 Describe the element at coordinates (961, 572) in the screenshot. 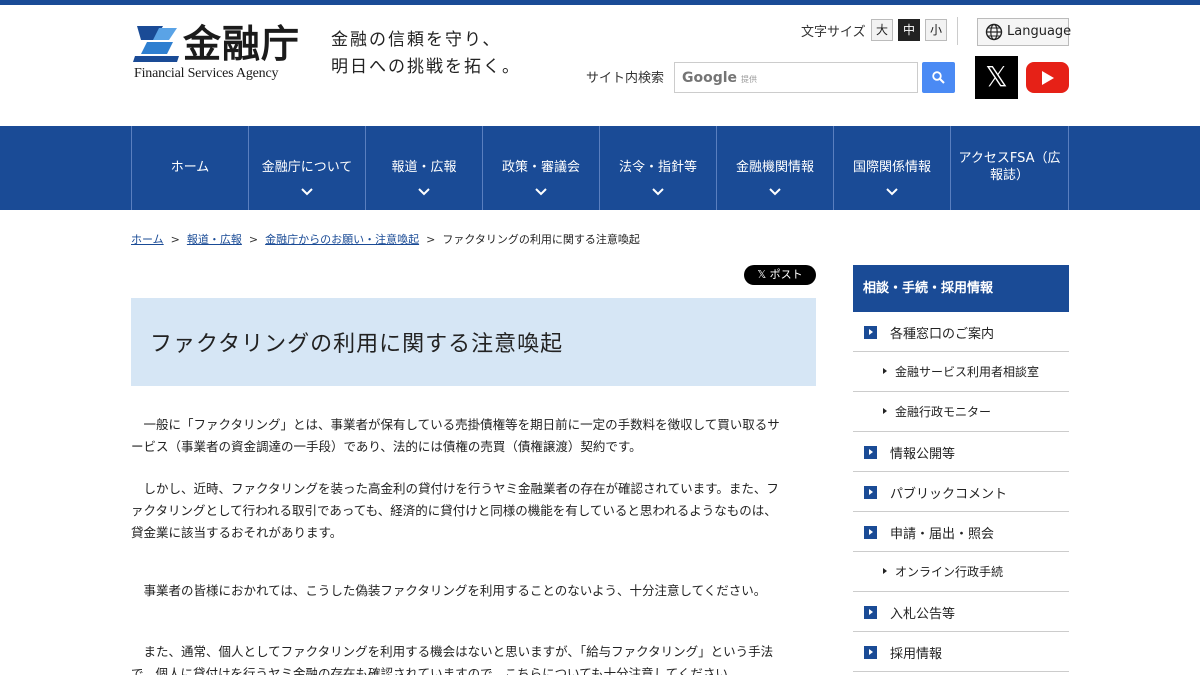

I see `sidebar-item-online-procedures: オンライン行政手続` at that location.